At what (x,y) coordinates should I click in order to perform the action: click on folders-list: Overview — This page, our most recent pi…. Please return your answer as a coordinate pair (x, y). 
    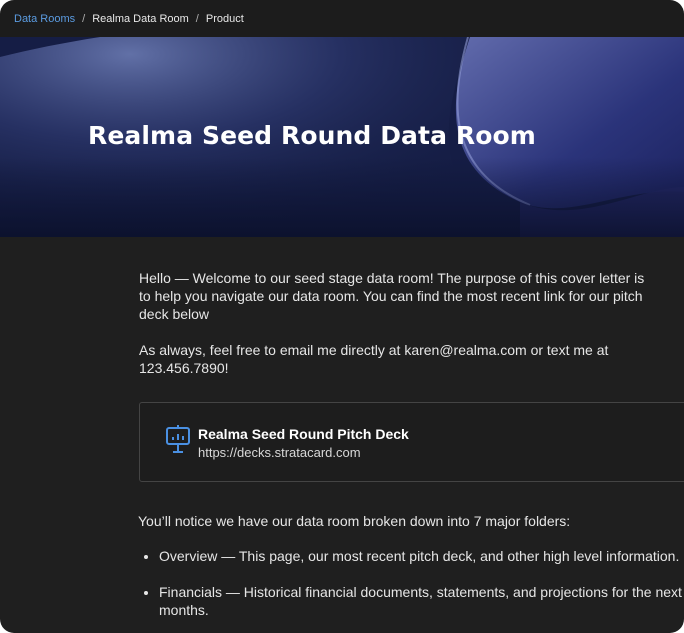
    Looking at the image, I should click on (411, 590).